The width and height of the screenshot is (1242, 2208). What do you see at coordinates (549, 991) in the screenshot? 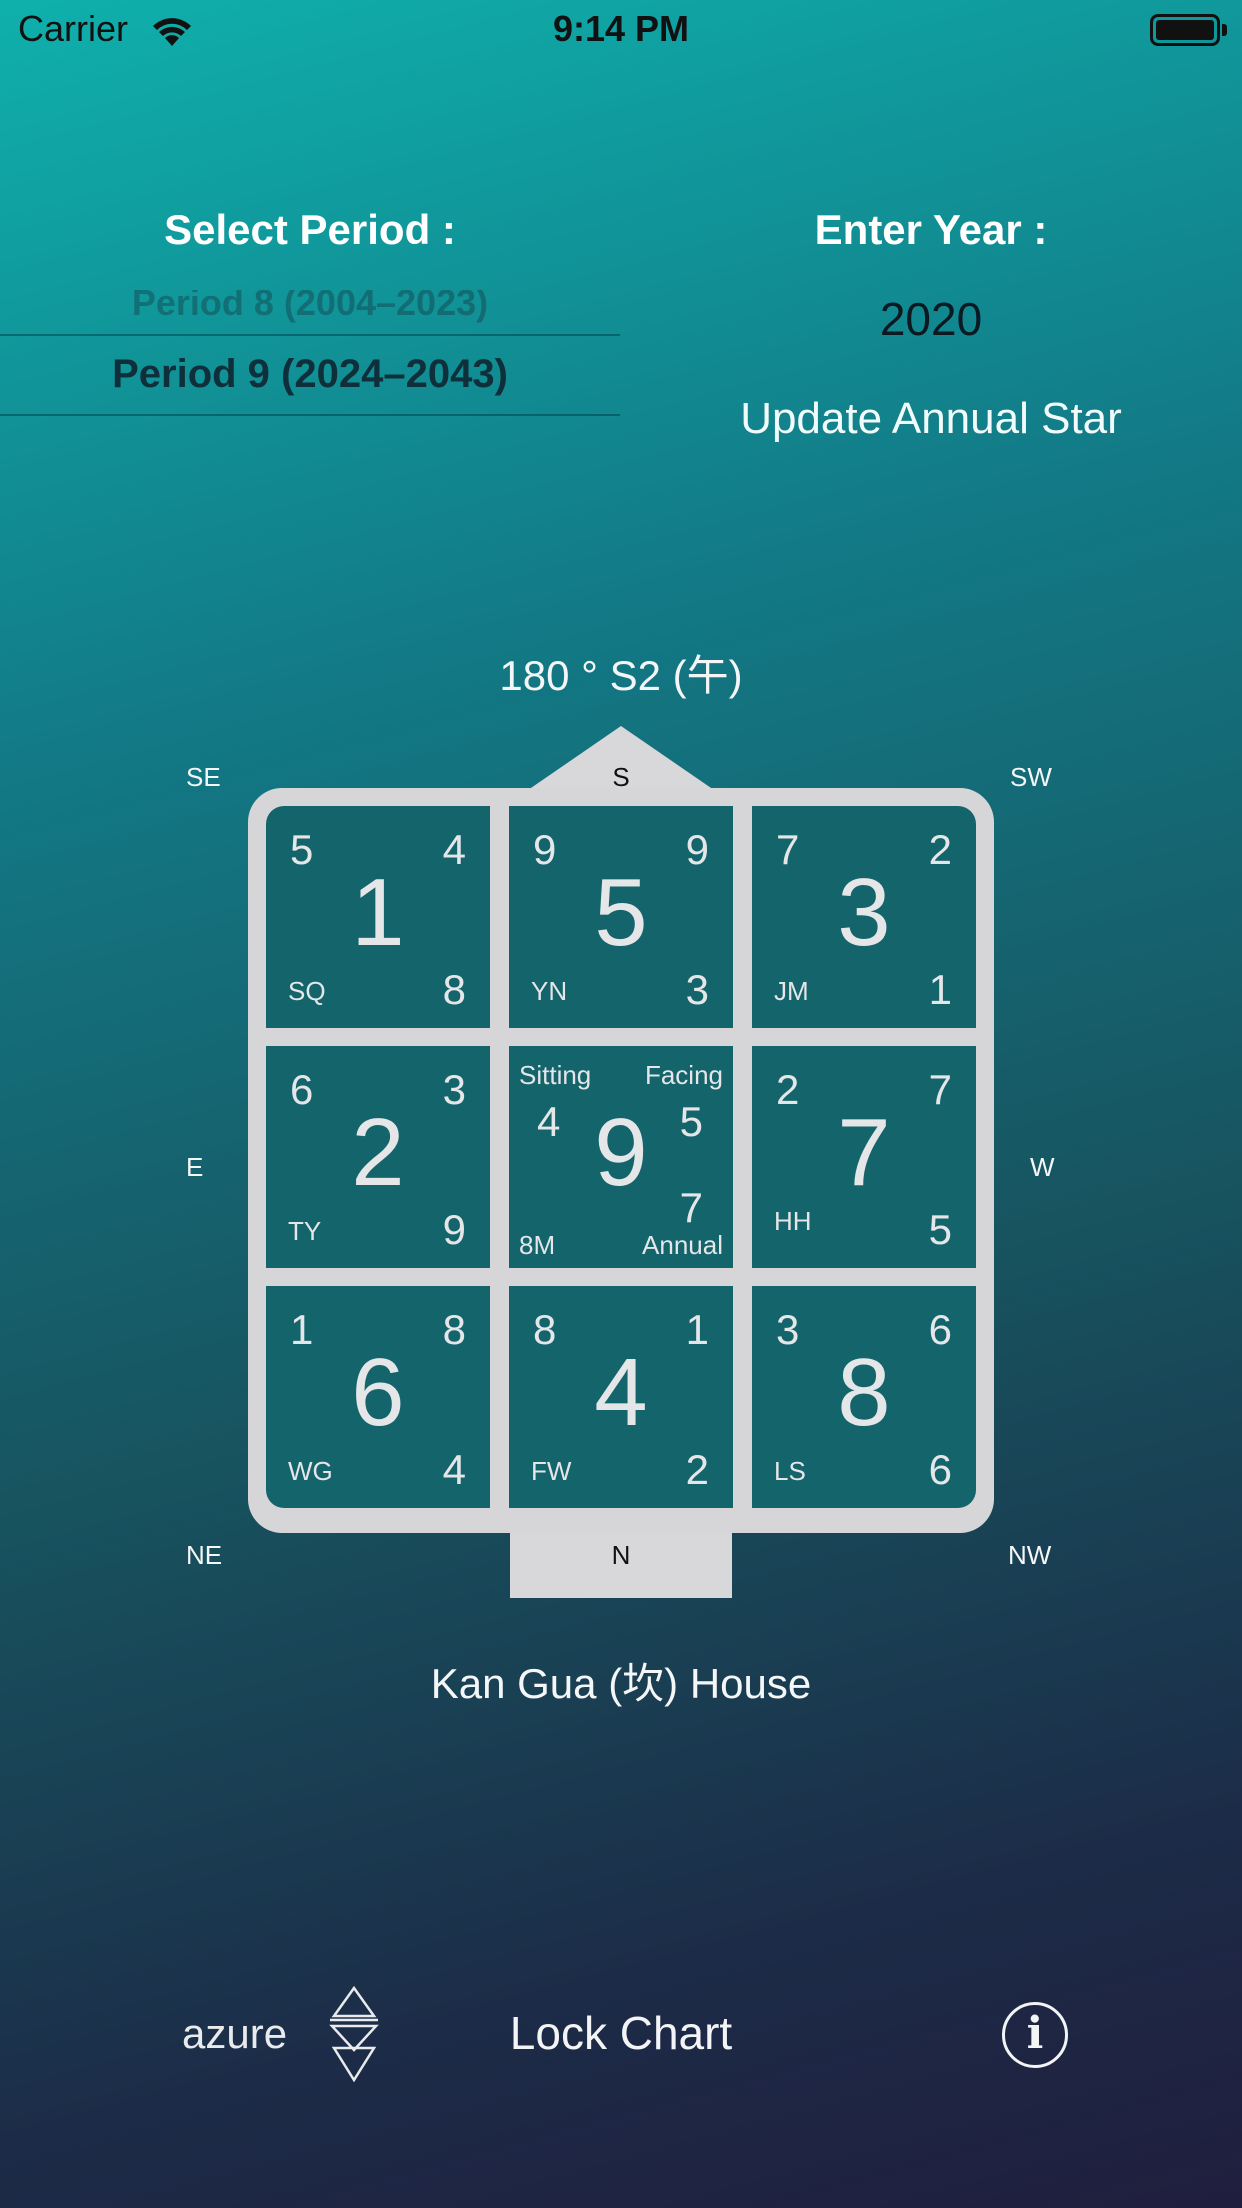
I see `palace-label: YN` at bounding box center [549, 991].